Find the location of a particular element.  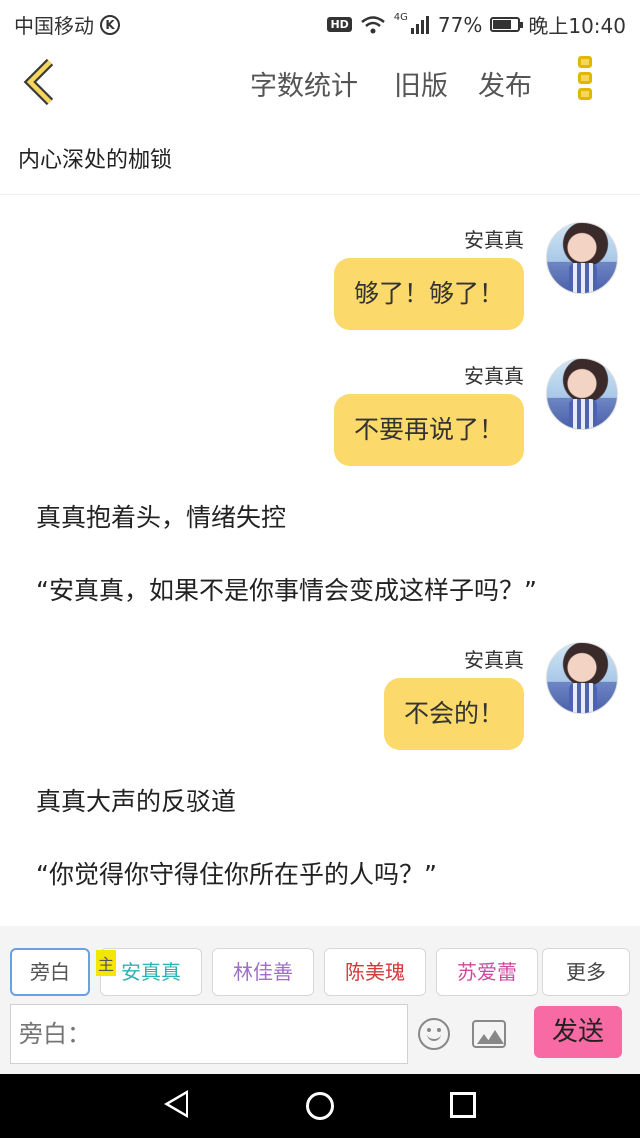

old-version-button: 旧版 is located at coordinates (421, 83).